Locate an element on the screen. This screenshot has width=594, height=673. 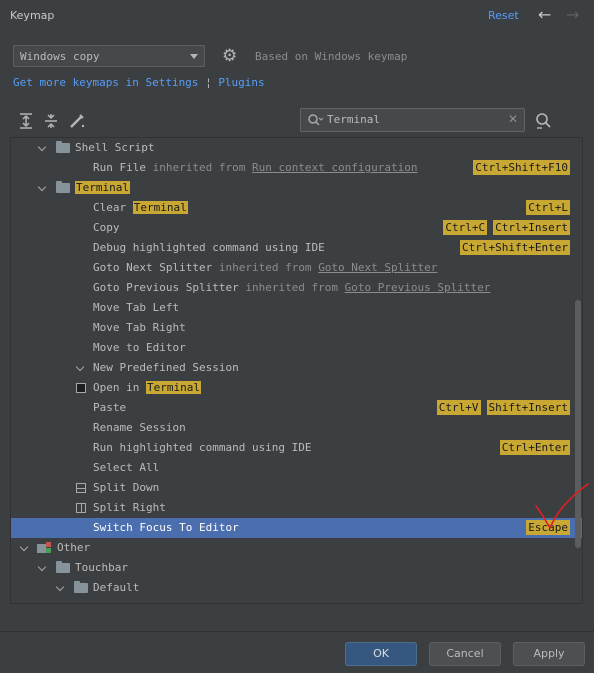
tree-row-terminal: Terminal is located at coordinates (296, 188).